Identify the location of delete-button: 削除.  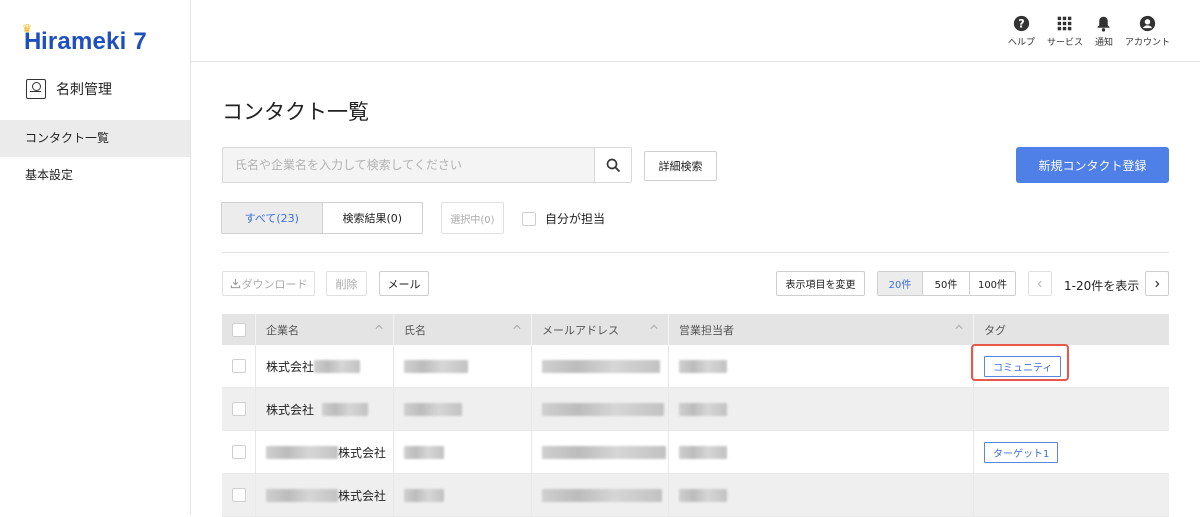
(346, 283).